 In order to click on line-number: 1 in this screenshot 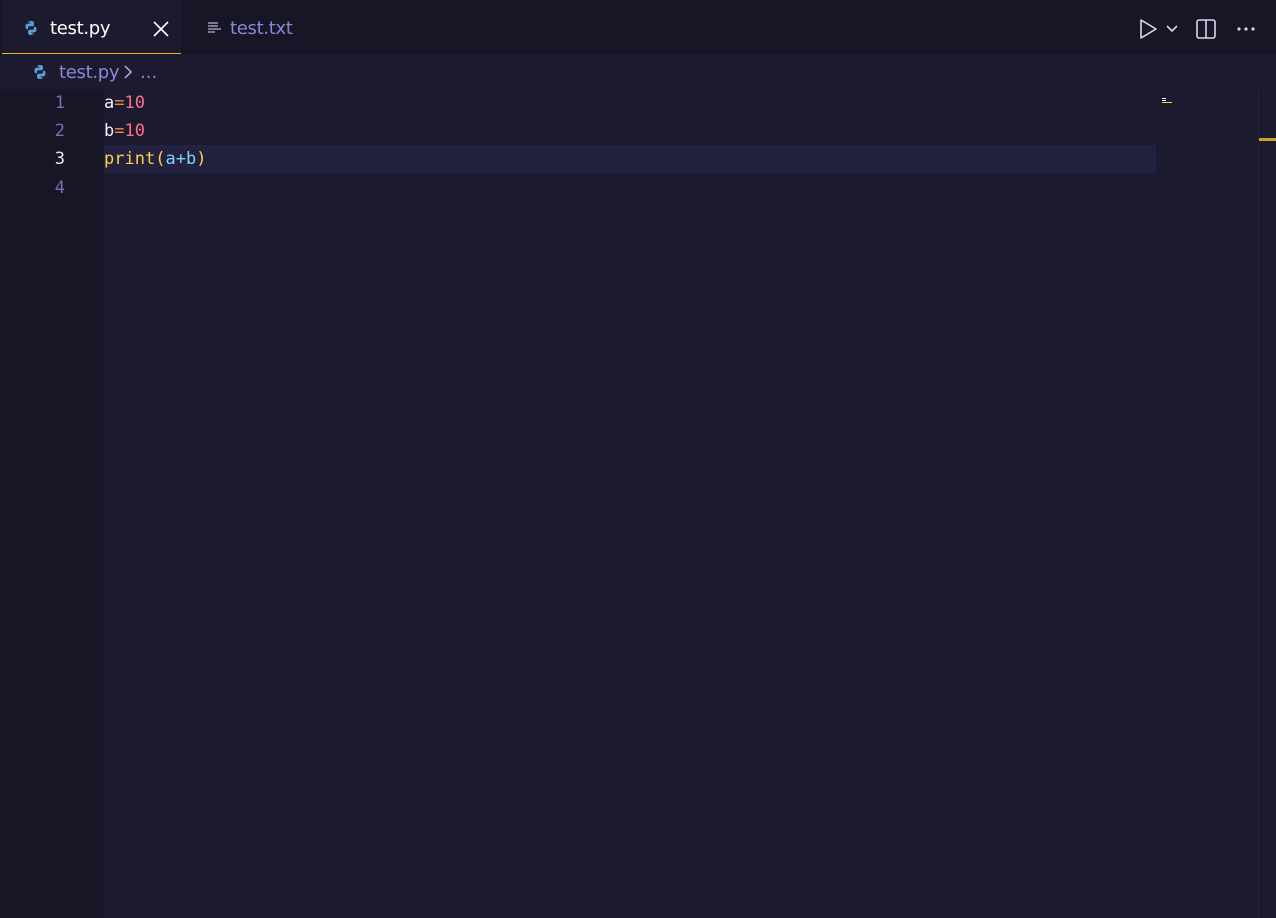, I will do `click(59, 103)`.